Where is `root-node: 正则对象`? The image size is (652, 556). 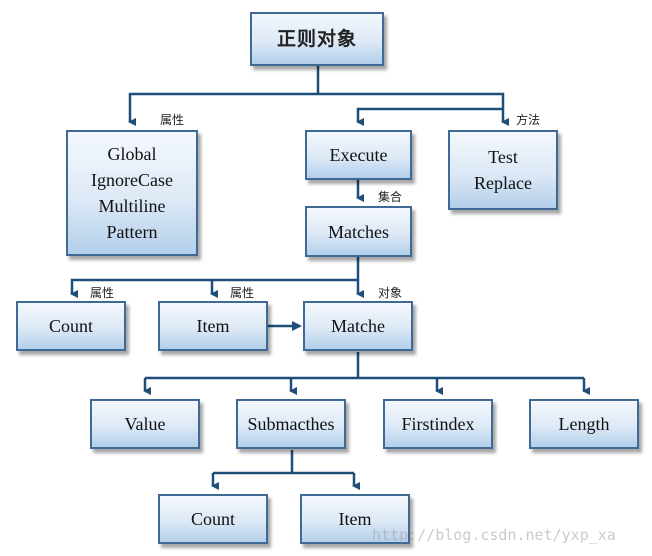
root-node: 正则对象 is located at coordinates (317, 39).